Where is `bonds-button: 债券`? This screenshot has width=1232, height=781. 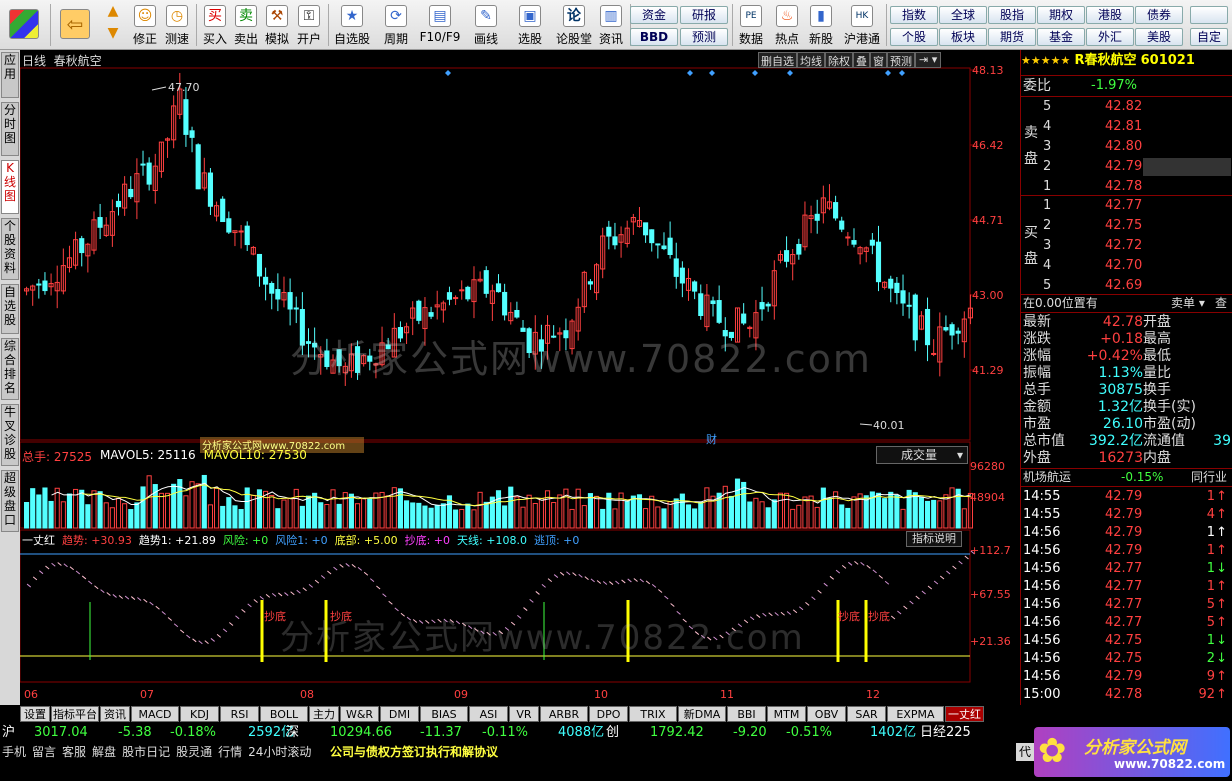 bonds-button: 债券 is located at coordinates (1159, 15).